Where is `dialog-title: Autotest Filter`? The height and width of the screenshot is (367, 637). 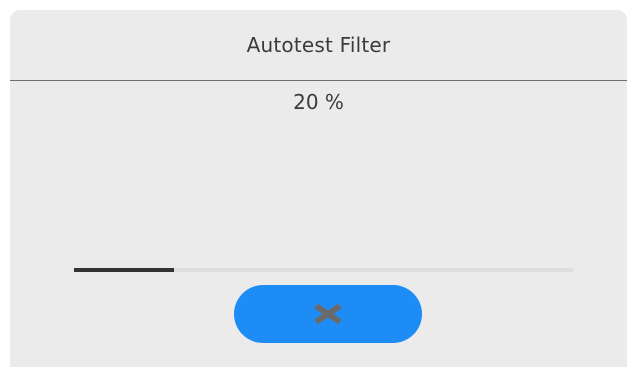 dialog-title: Autotest Filter is located at coordinates (318, 45).